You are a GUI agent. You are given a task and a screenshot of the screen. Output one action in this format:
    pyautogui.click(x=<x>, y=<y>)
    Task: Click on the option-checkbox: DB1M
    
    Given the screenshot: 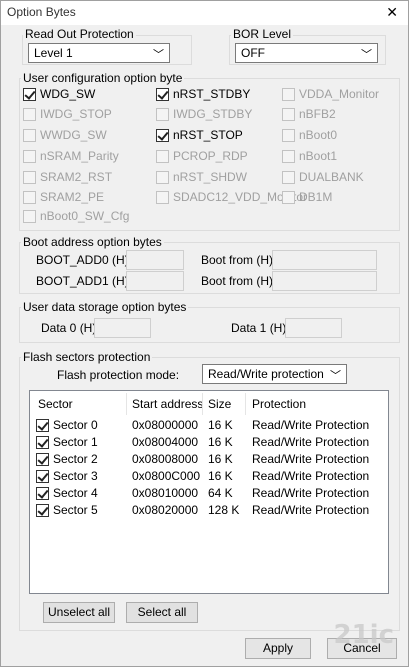 What is the action you would take?
    pyautogui.click(x=307, y=197)
    